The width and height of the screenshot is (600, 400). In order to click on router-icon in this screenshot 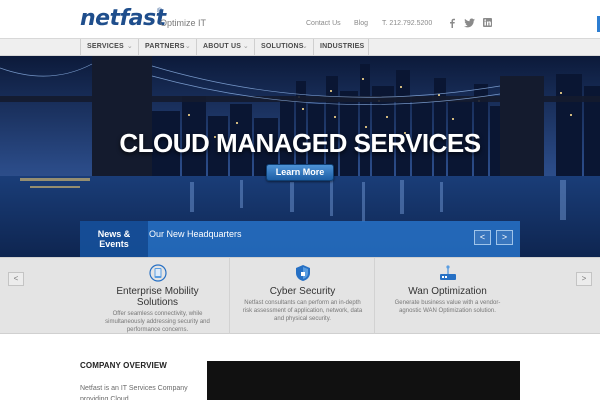, I will do `click(448, 273)`.